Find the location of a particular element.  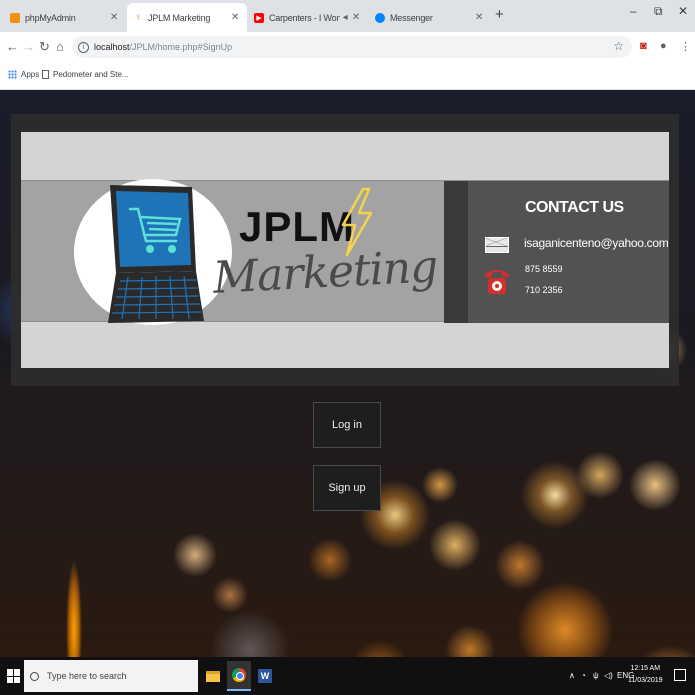

search-icon is located at coordinates (34, 676).